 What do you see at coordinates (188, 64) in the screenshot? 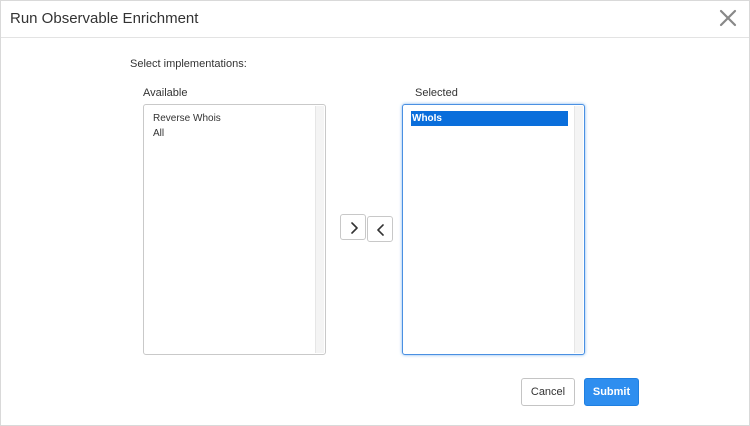
I see `select-prompt: Select implementations:` at bounding box center [188, 64].